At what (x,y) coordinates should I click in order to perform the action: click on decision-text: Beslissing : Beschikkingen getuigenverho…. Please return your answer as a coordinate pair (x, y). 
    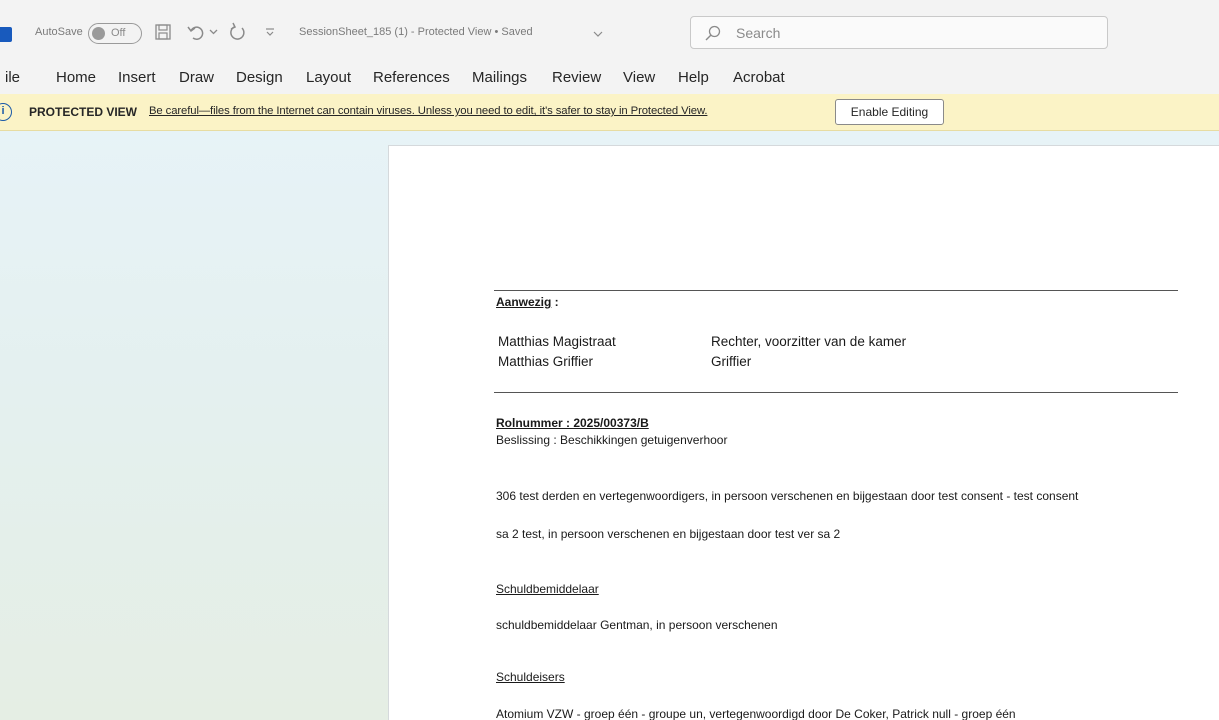
    Looking at the image, I should click on (612, 440).